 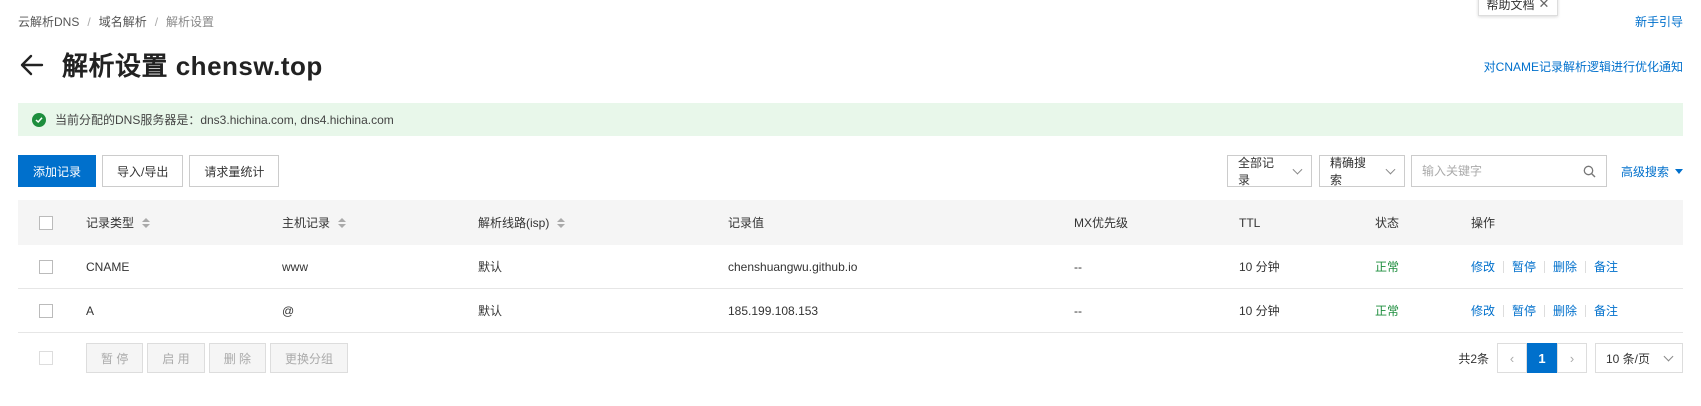 What do you see at coordinates (234, 171) in the screenshot?
I see `request-stats-button: 请求量统计` at bounding box center [234, 171].